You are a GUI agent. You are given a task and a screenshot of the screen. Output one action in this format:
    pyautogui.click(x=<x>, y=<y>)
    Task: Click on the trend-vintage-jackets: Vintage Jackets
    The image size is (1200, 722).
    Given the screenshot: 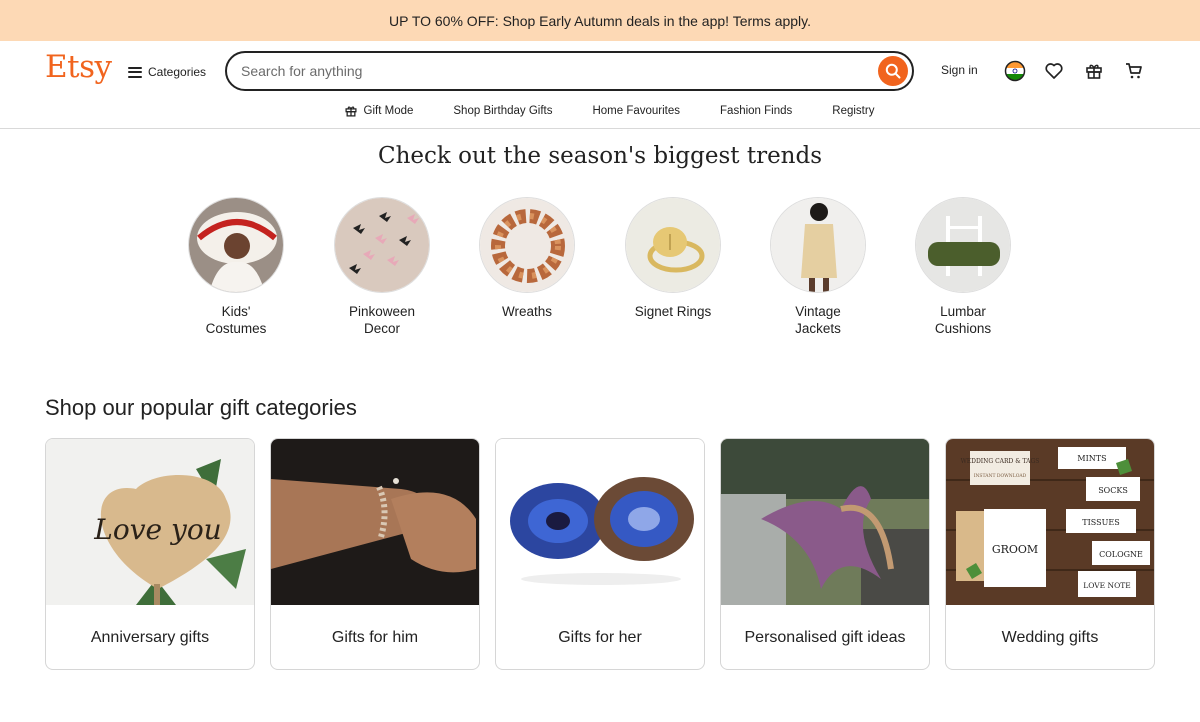 What is the action you would take?
    pyautogui.click(x=818, y=267)
    